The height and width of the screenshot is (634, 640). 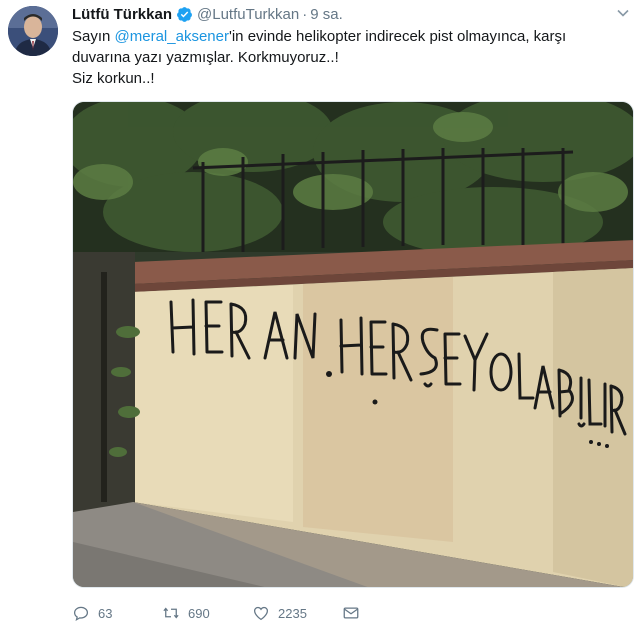 What do you see at coordinates (623, 13) in the screenshot?
I see `chevron-down-icon` at bounding box center [623, 13].